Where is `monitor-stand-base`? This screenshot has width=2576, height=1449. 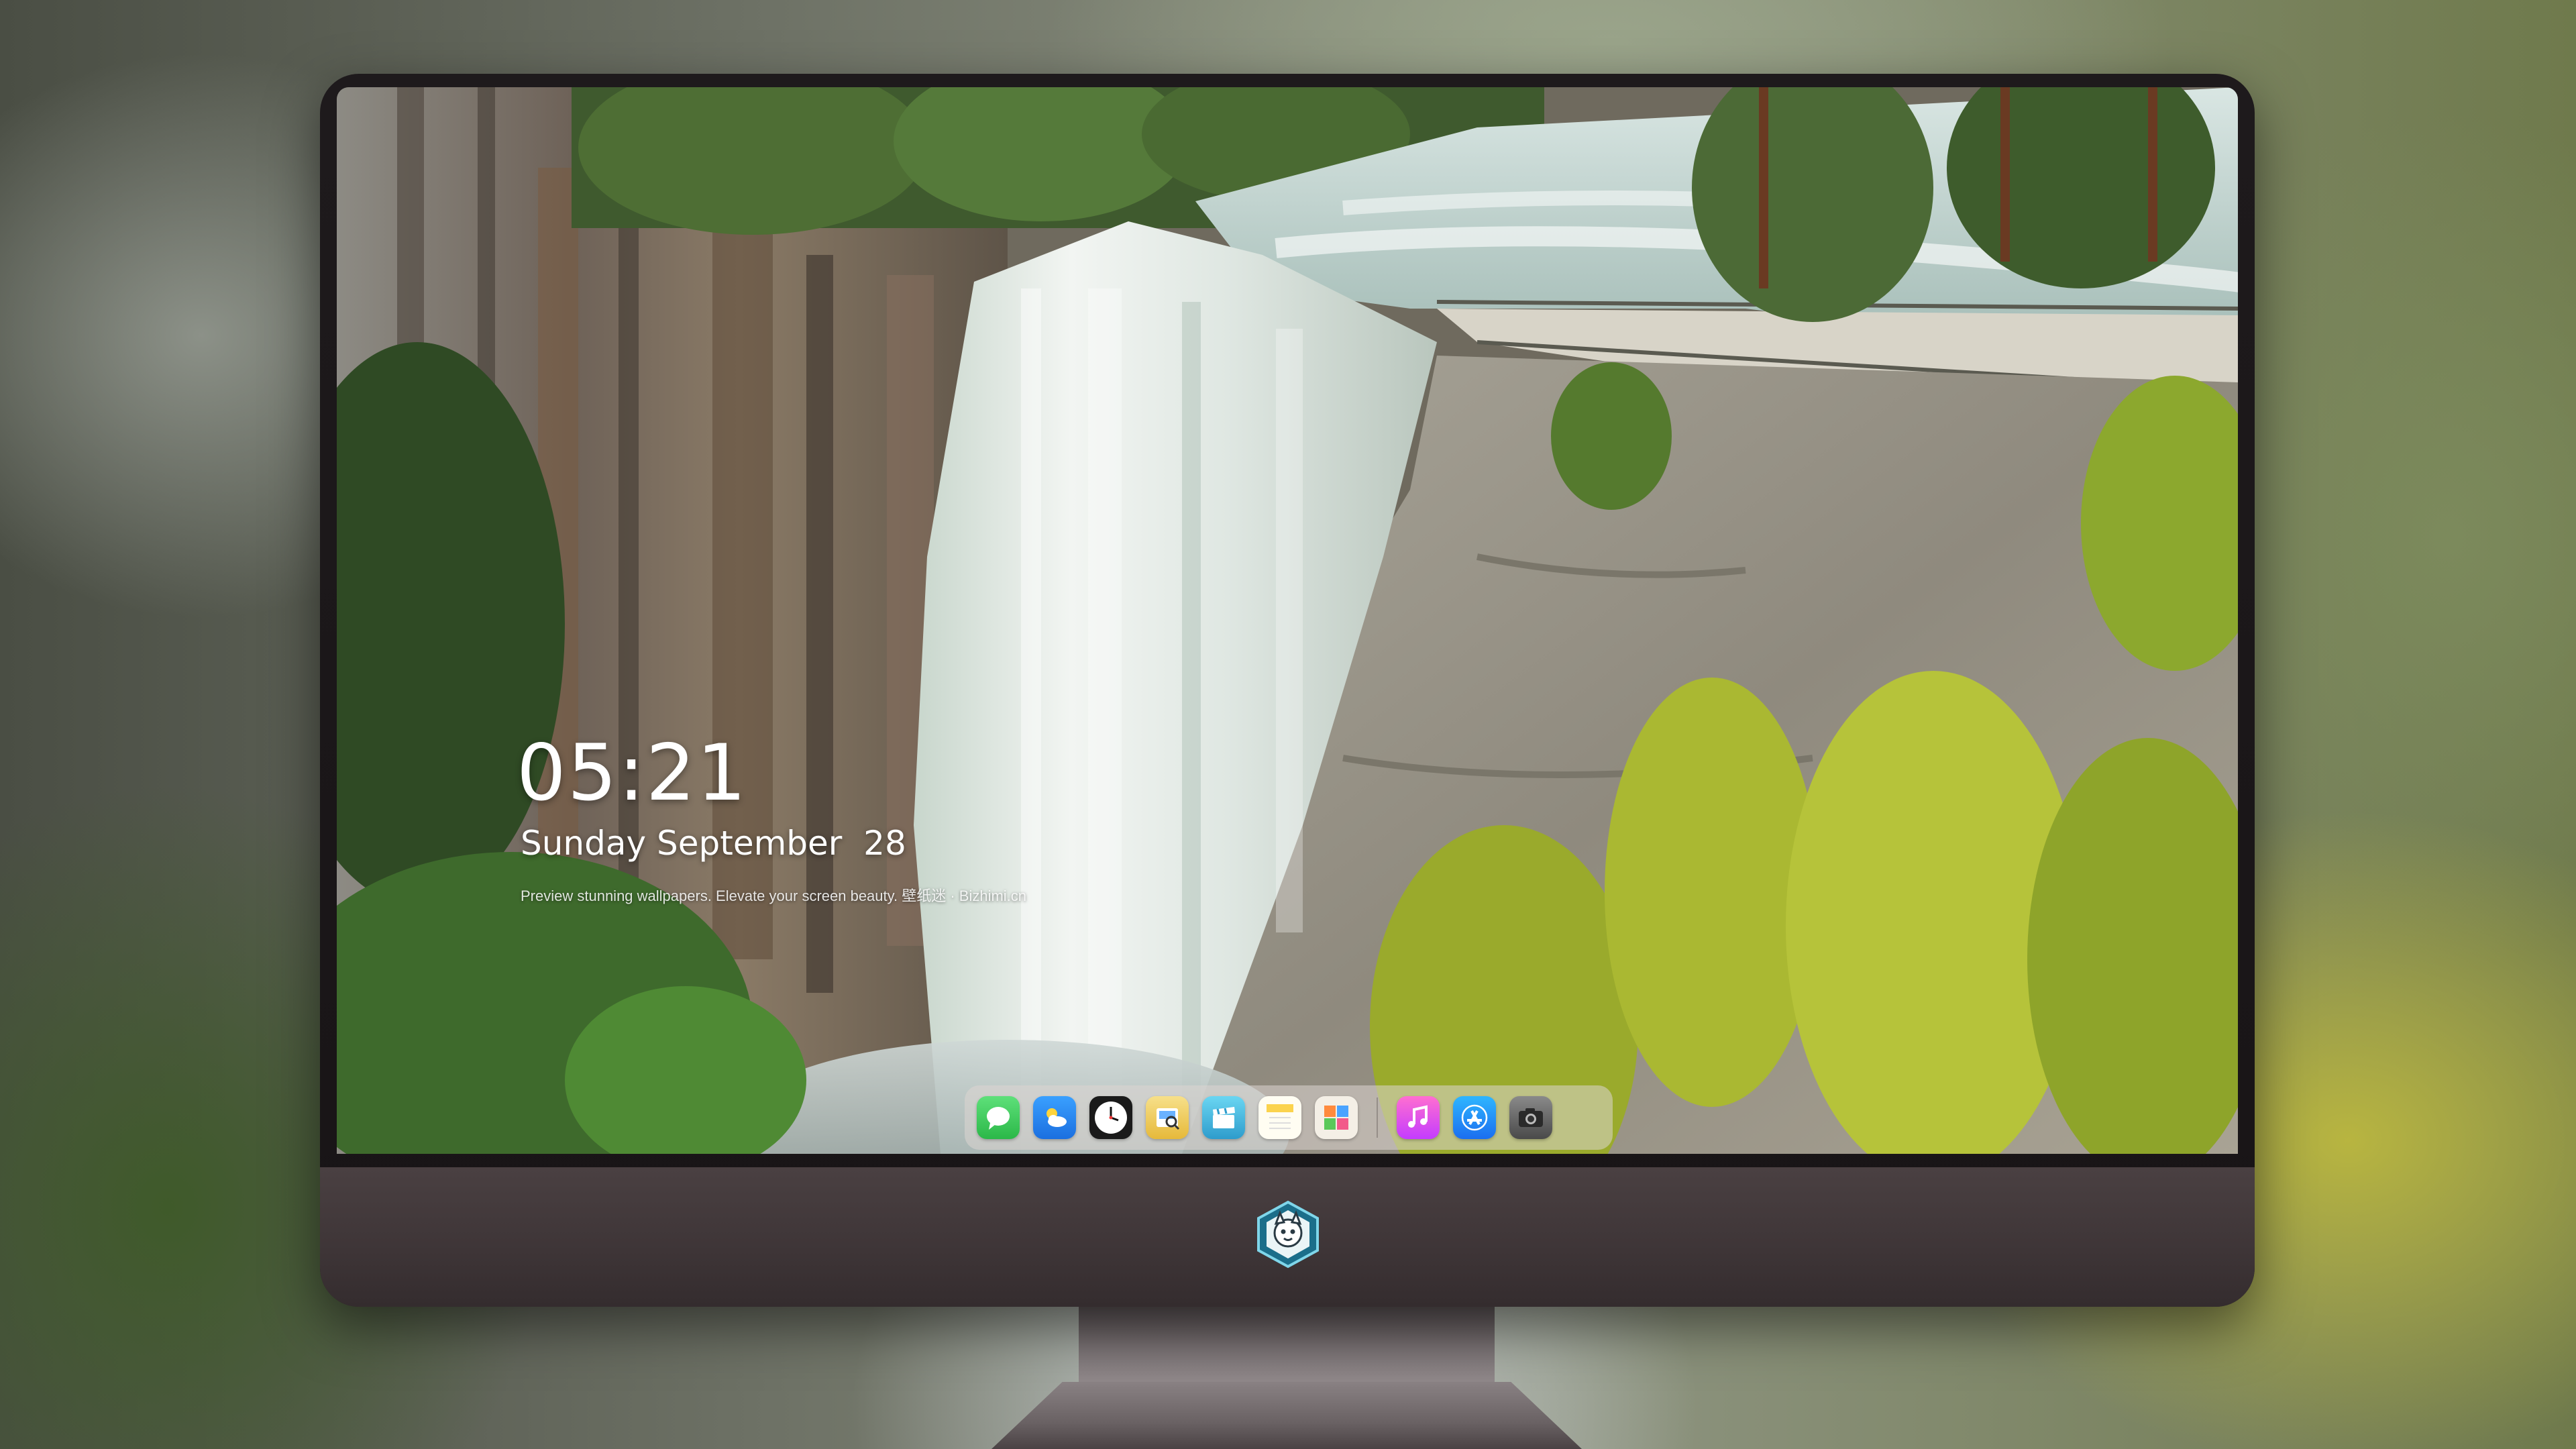 monitor-stand-base is located at coordinates (1286, 1415).